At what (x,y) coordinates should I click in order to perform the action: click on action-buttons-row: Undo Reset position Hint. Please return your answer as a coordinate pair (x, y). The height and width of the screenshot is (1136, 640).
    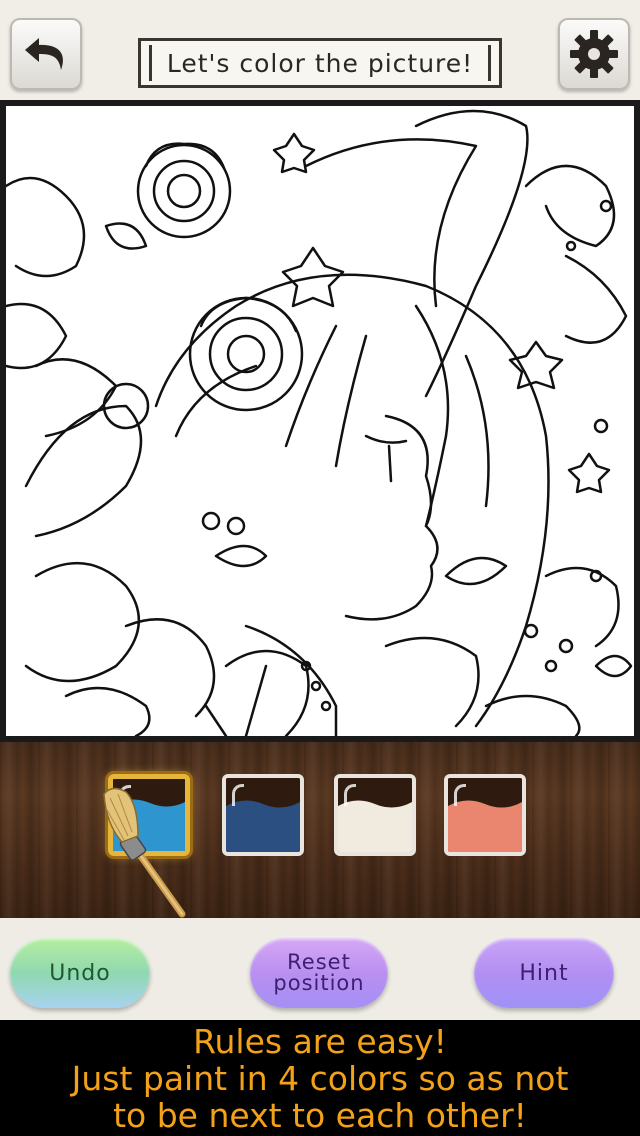
    Looking at the image, I should click on (320, 969).